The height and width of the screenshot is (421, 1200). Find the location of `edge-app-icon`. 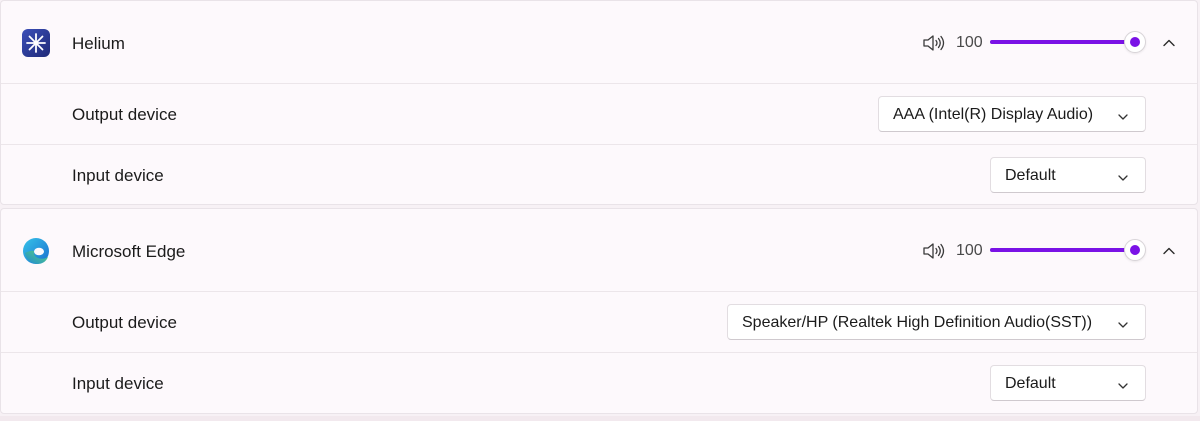

edge-app-icon is located at coordinates (36, 251).